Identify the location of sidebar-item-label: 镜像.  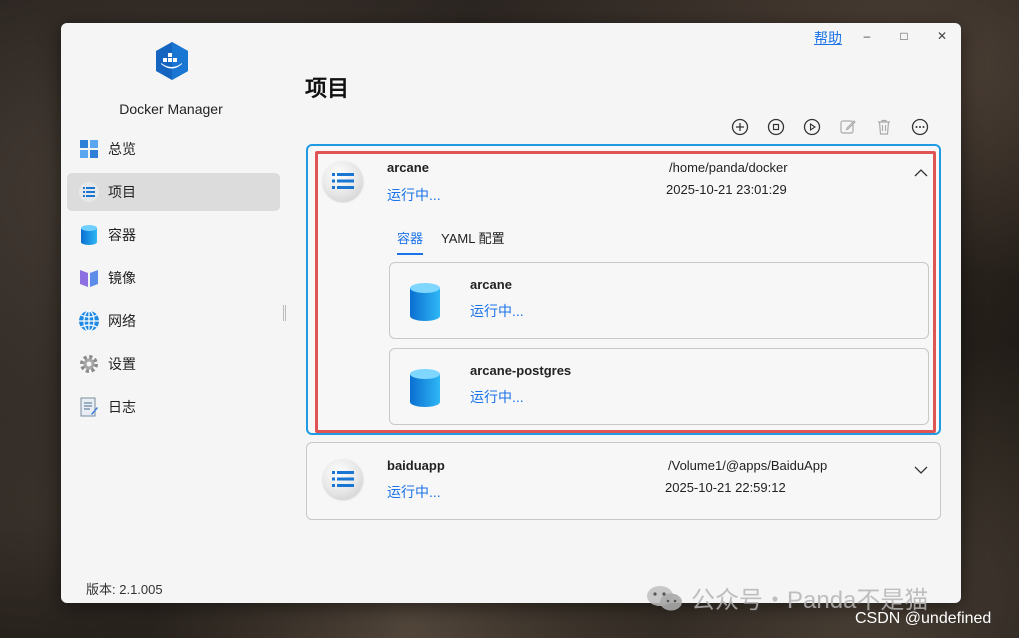
(122, 278).